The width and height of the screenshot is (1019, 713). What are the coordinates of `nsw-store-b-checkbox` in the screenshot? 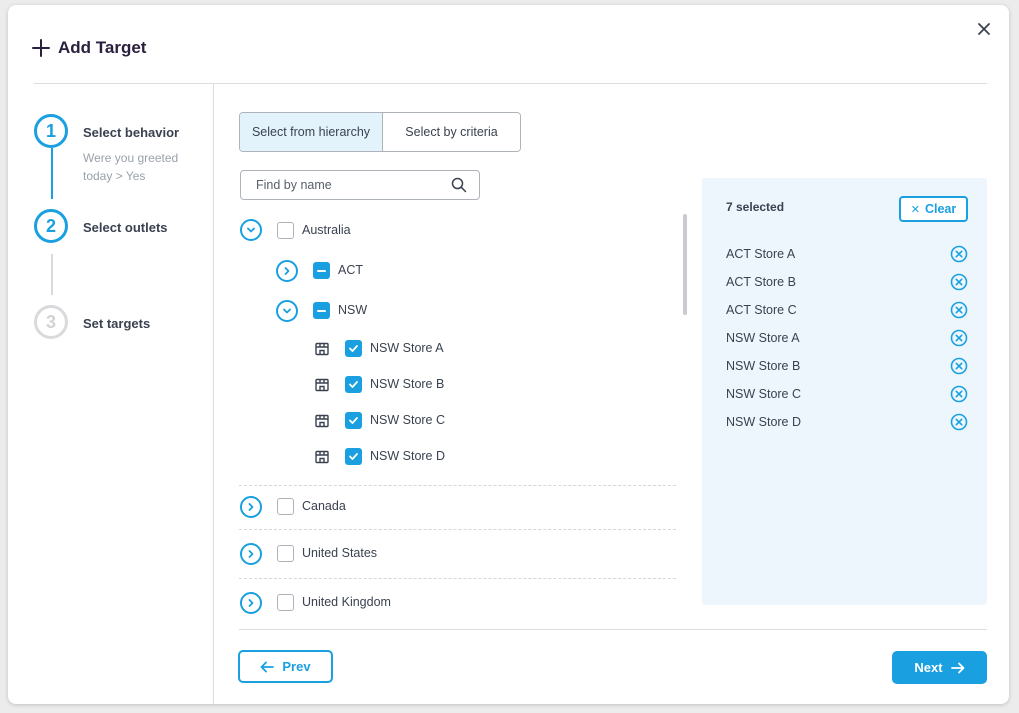 It's located at (353, 384).